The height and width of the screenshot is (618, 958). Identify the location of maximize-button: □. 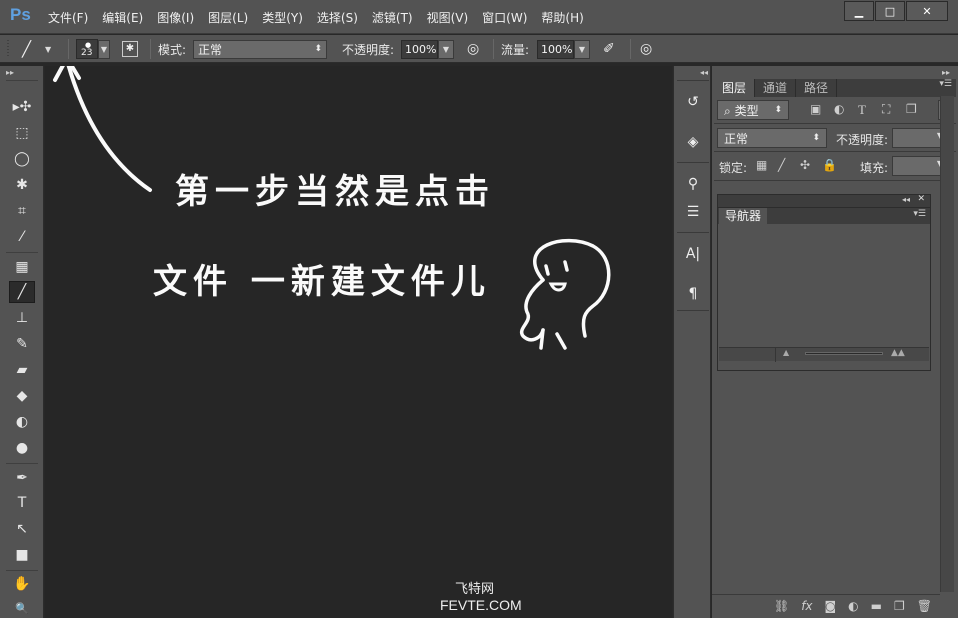
(890, 11).